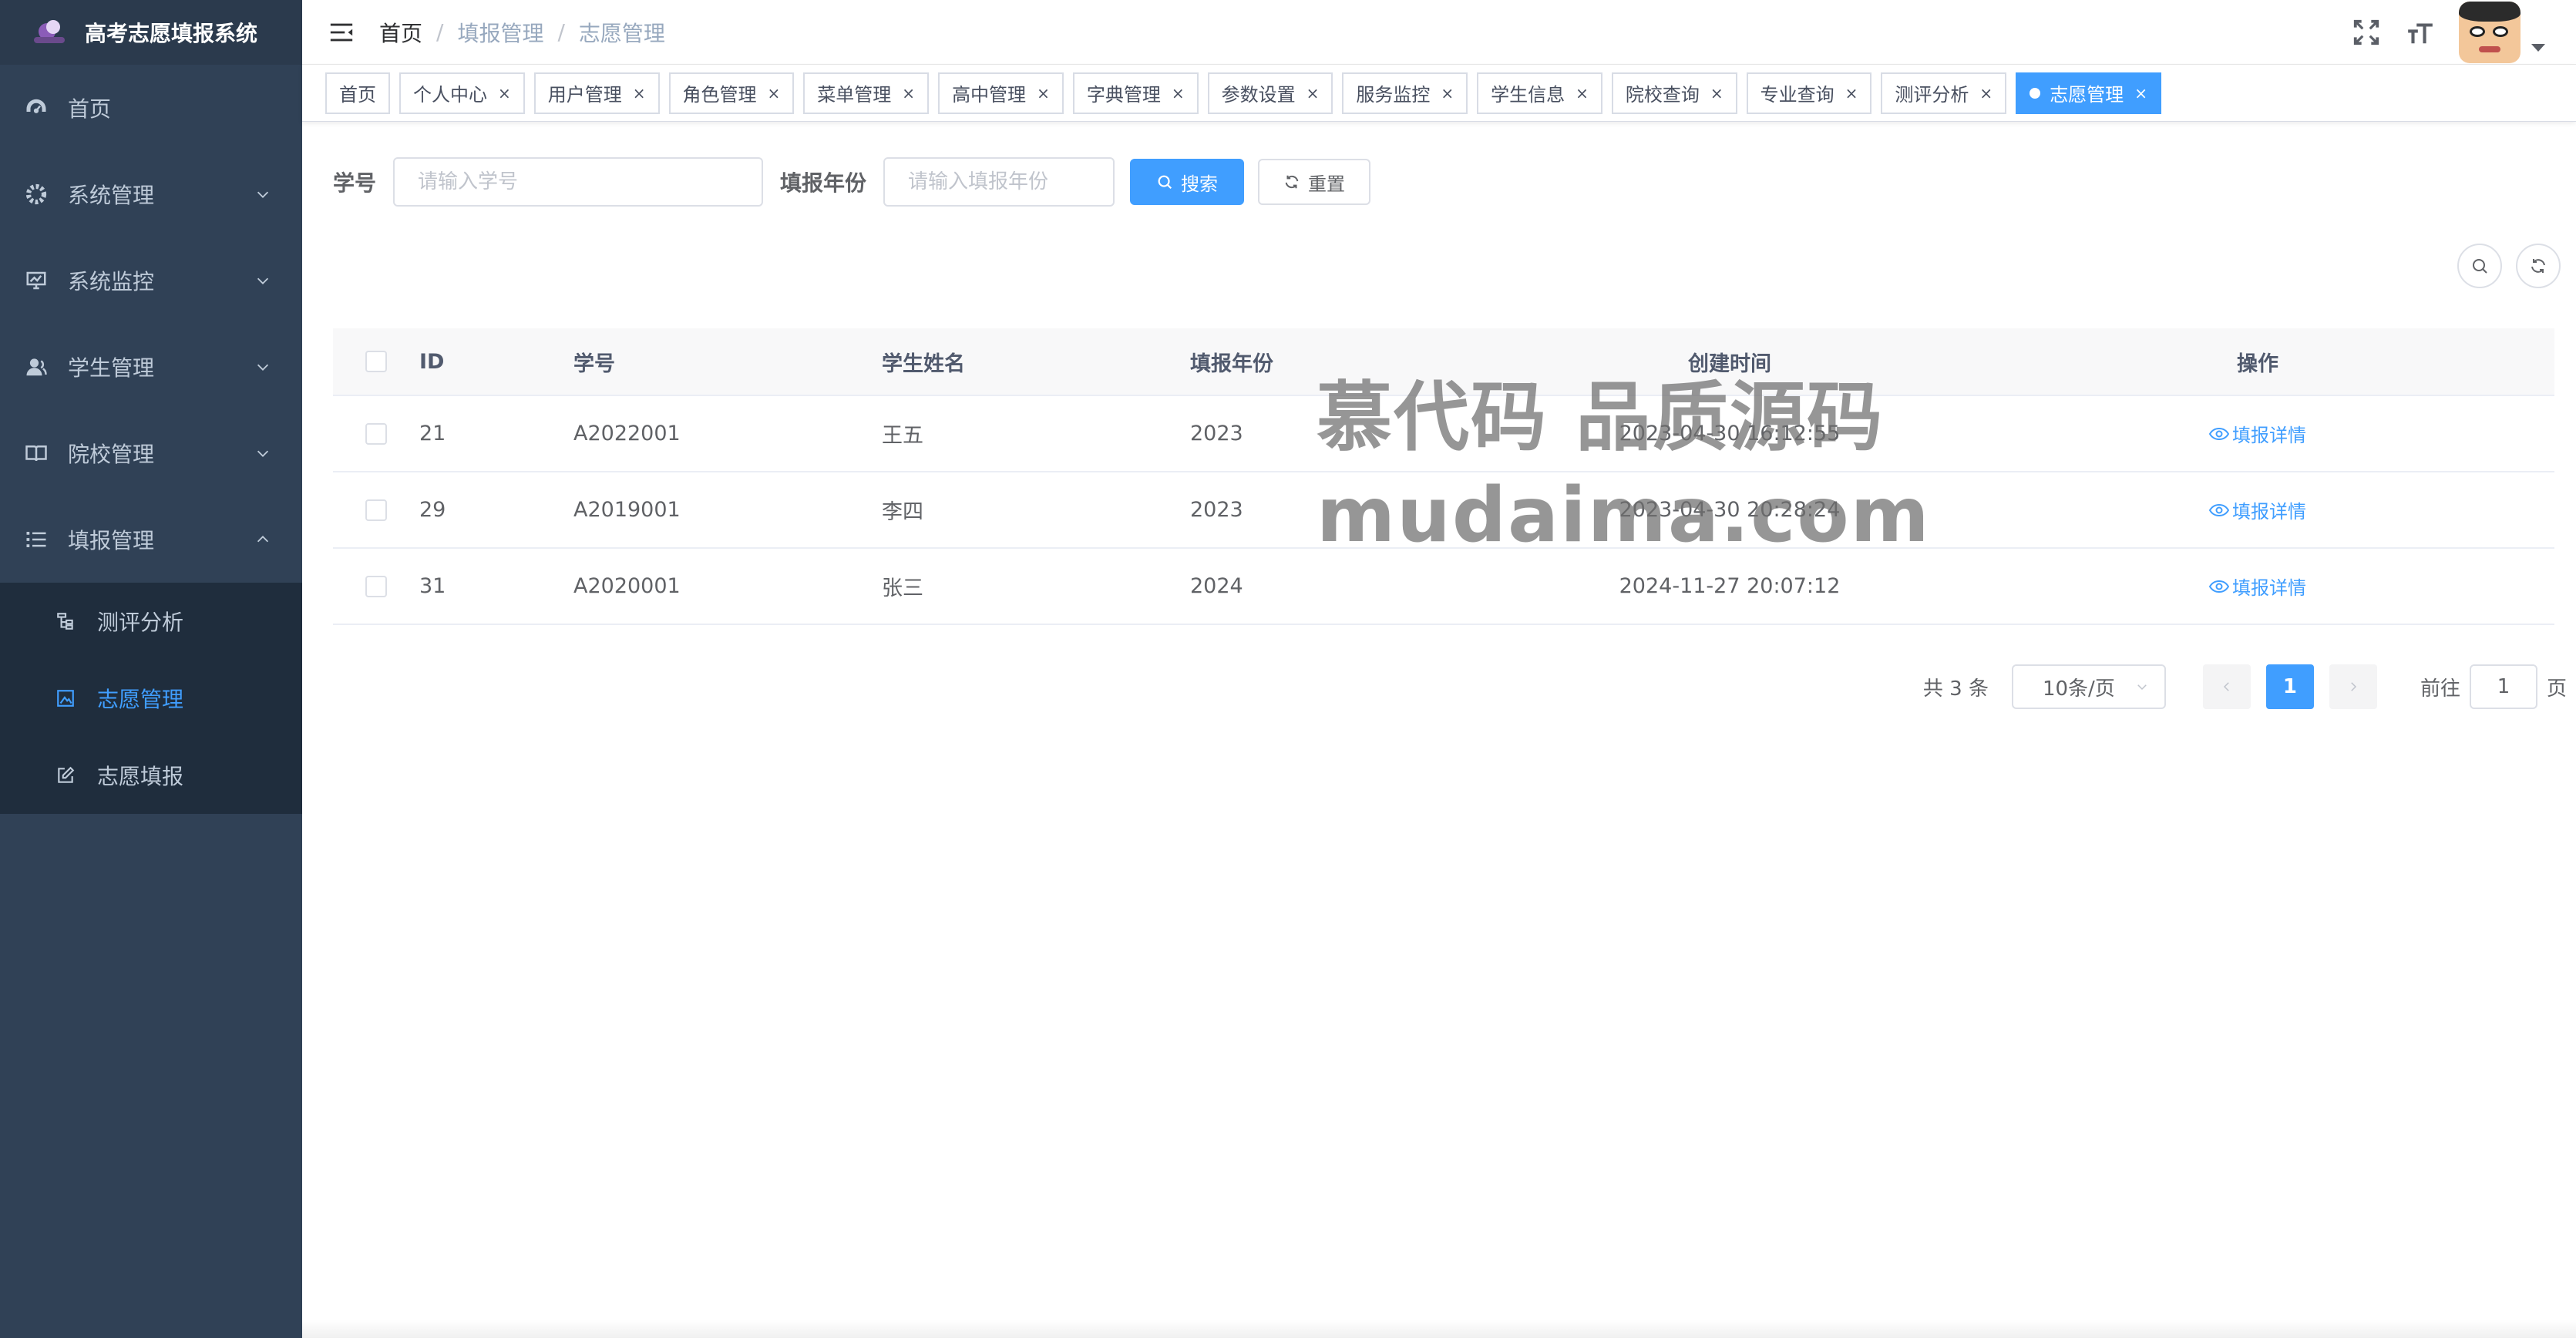  I want to click on cell-student-no: A2020001, so click(627, 586).